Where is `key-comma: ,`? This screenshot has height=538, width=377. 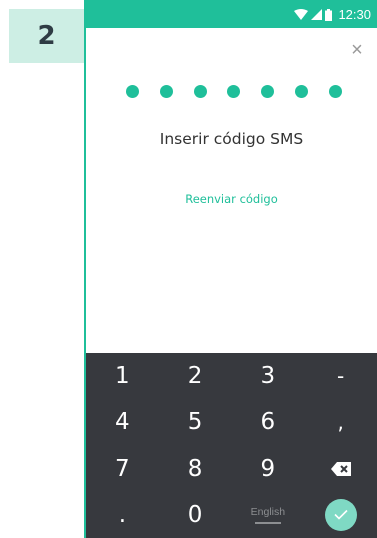
key-comma: , is located at coordinates (340, 422).